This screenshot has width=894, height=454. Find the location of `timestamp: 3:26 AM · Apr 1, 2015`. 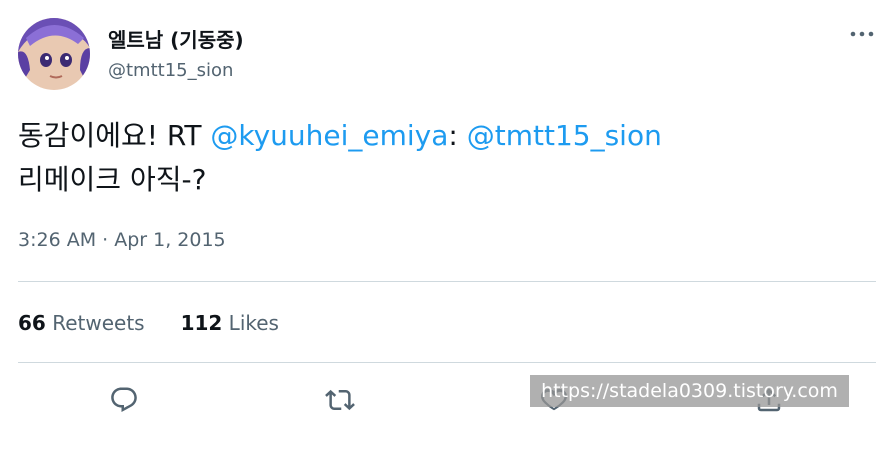

timestamp: 3:26 AM · Apr 1, 2015 is located at coordinates (122, 240).